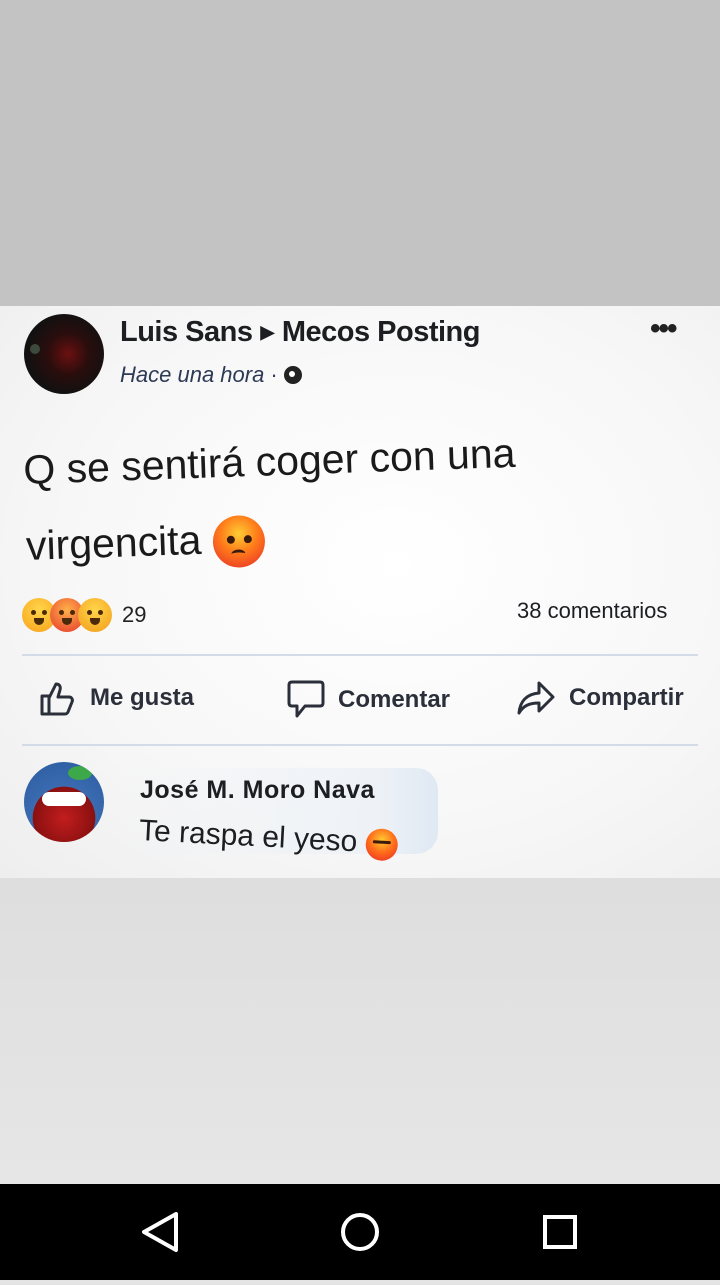 The height and width of the screenshot is (1285, 720). Describe the element at coordinates (536, 698) in the screenshot. I see `share-icon` at that location.